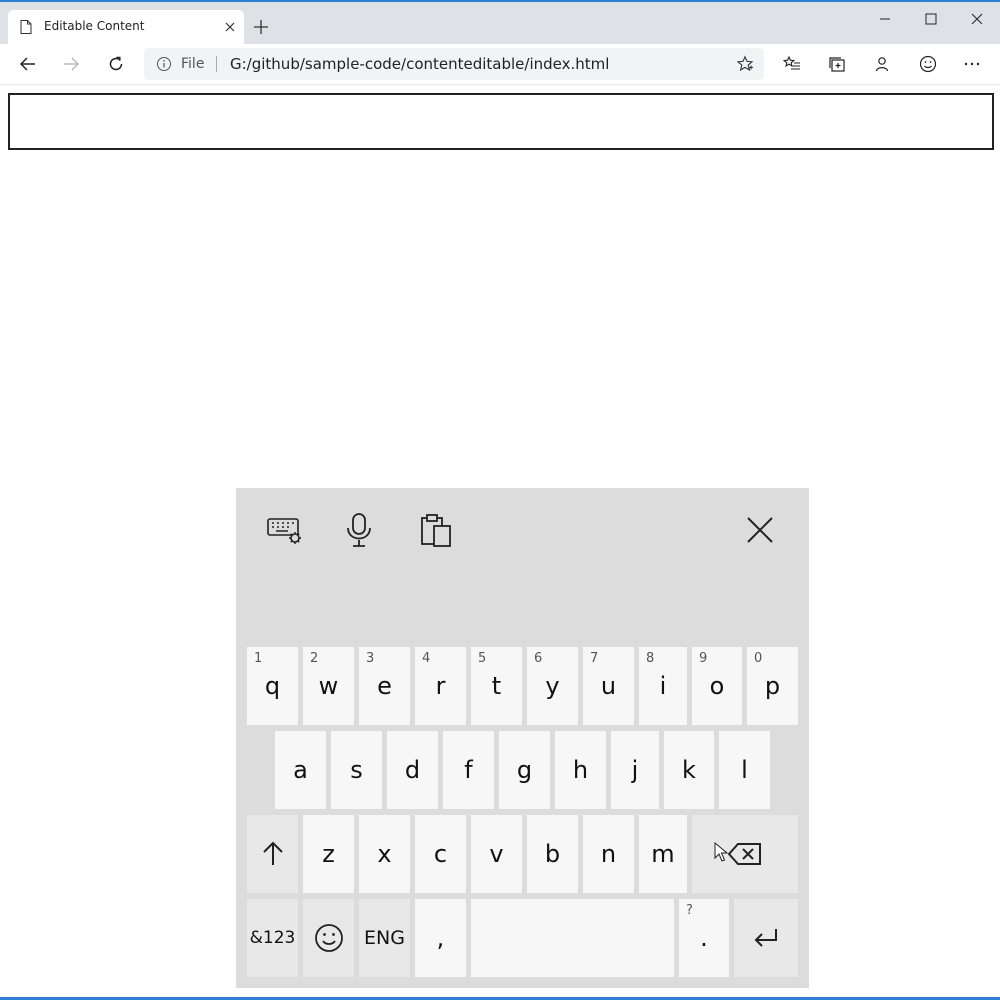  I want to click on key-y: 6y, so click(552, 686).